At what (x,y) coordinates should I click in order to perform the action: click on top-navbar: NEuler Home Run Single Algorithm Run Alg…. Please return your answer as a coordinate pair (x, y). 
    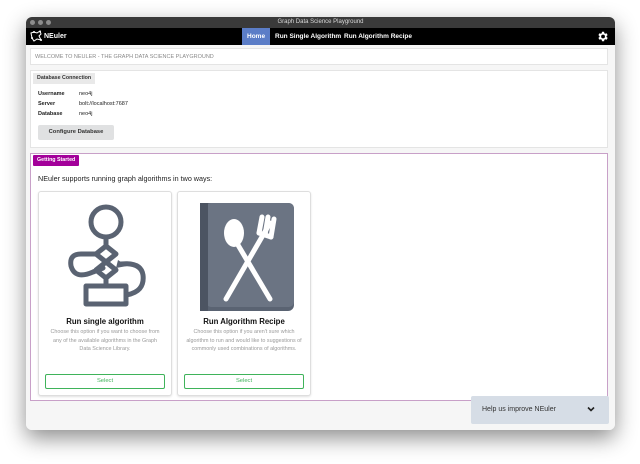
    Looking at the image, I should click on (320, 36).